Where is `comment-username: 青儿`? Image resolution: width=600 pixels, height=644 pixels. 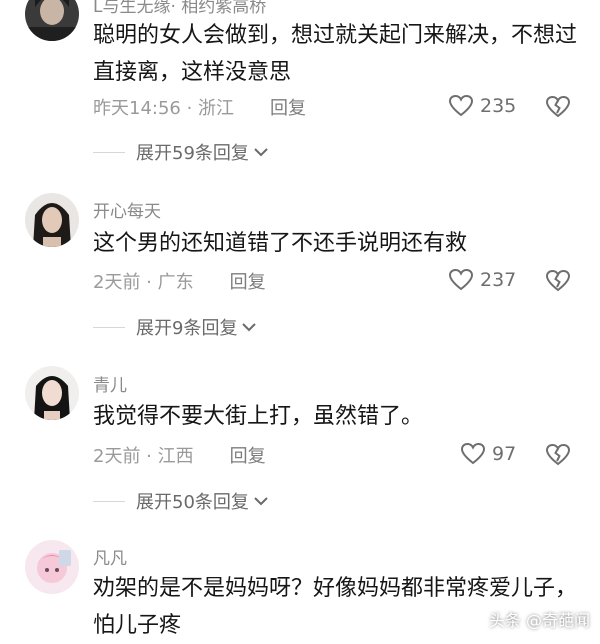 comment-username: 青儿 is located at coordinates (110, 383).